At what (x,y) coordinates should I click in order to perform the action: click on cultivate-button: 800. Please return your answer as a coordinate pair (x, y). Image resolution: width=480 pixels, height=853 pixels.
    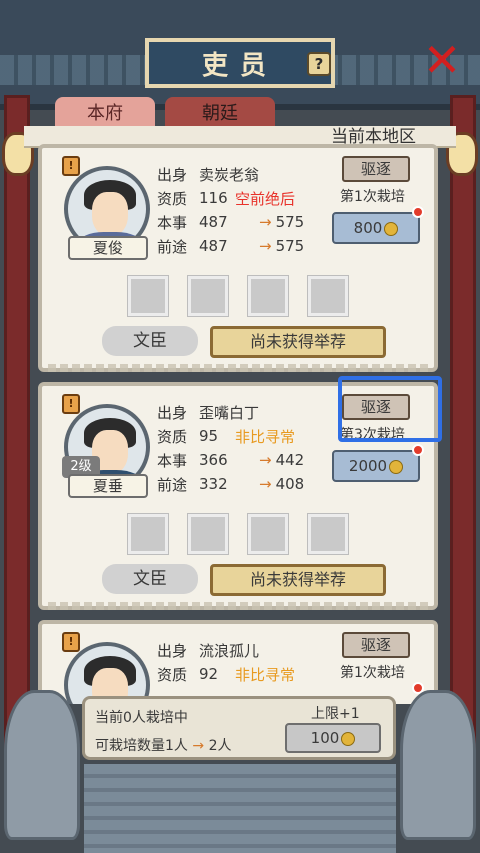
    Looking at the image, I should click on (376, 228).